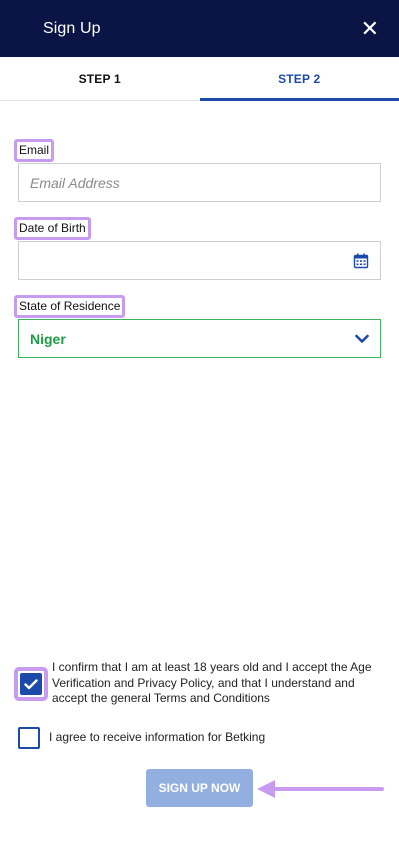 The width and height of the screenshot is (399, 864). What do you see at coordinates (370, 28) in the screenshot?
I see `close-icon: ✕` at bounding box center [370, 28].